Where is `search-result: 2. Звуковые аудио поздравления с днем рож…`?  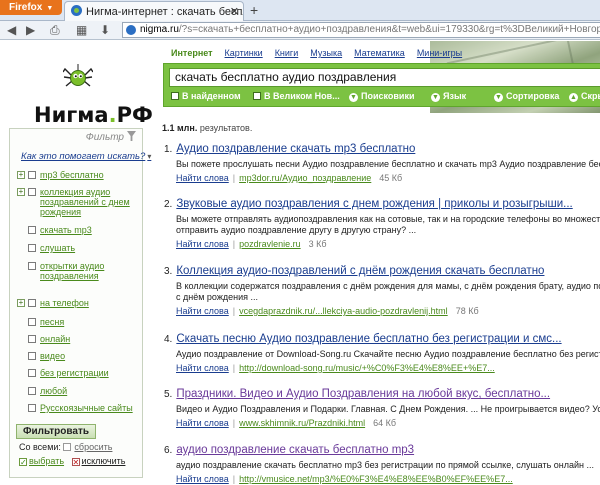 search-result: 2. Звуковые аудио поздравления с днем рож… is located at coordinates (382, 223).